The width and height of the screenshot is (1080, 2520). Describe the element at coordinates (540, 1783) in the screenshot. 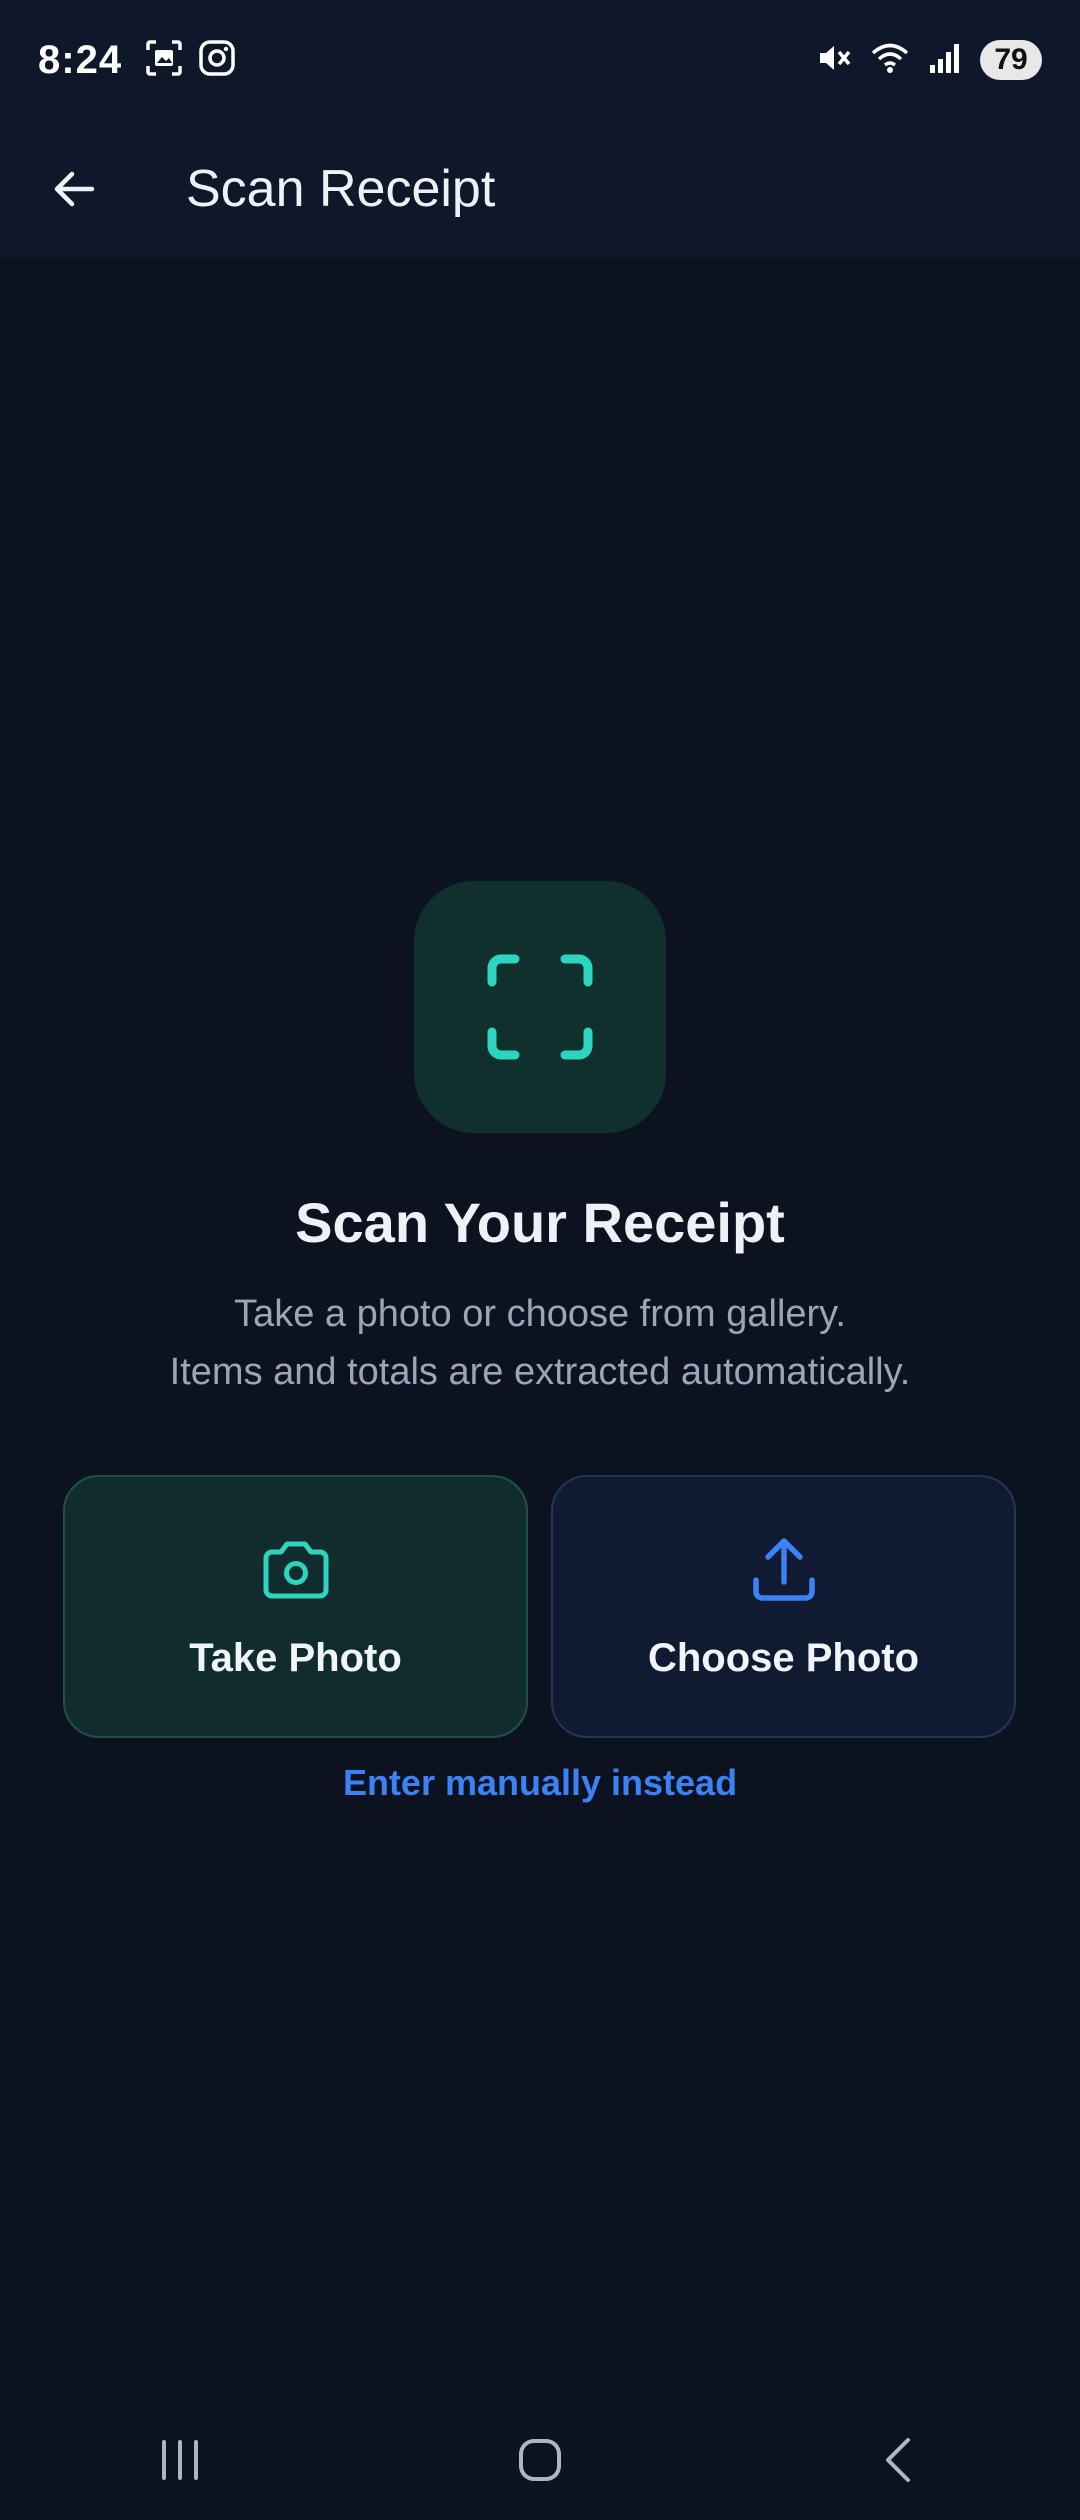

I see `enter-manually-link: Enter manually instead` at that location.